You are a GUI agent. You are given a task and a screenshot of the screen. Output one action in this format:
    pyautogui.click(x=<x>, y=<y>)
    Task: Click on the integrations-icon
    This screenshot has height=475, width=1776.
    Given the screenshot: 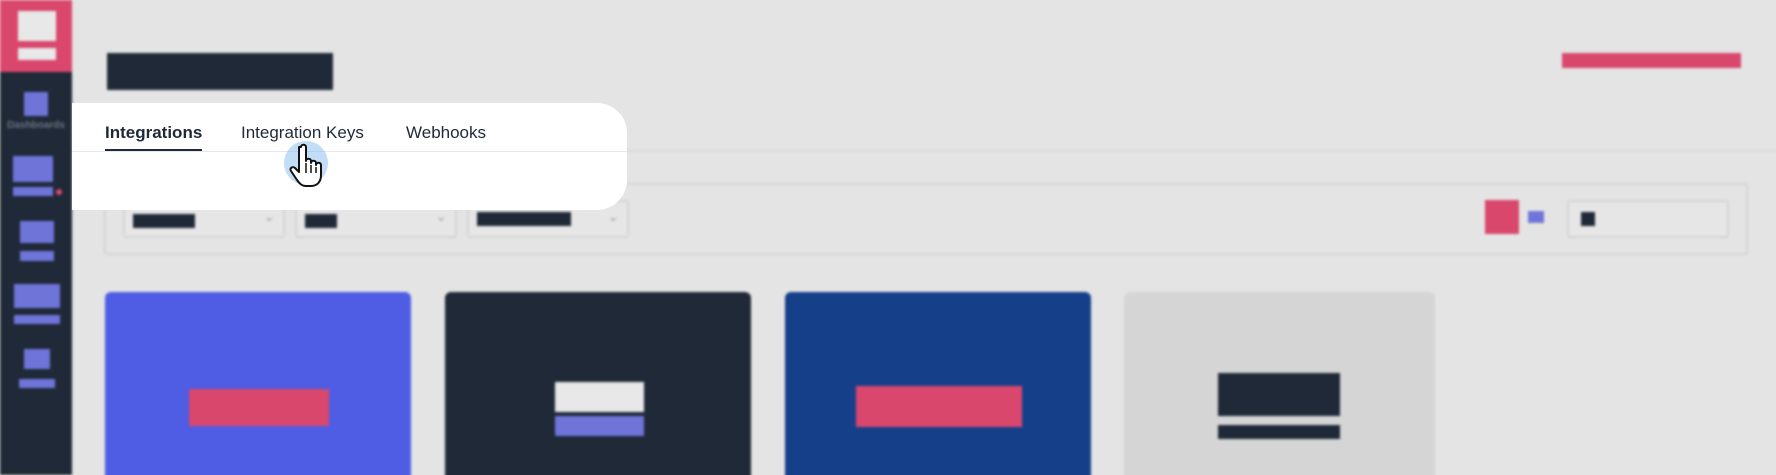 What is the action you would take?
    pyautogui.click(x=33, y=169)
    